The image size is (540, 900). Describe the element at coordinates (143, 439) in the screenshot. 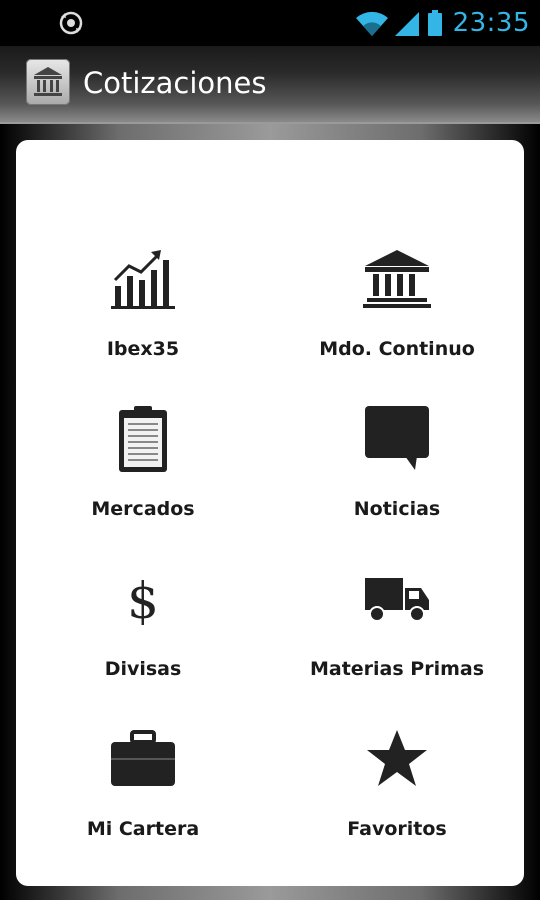

I see `clipboard-icon` at that location.